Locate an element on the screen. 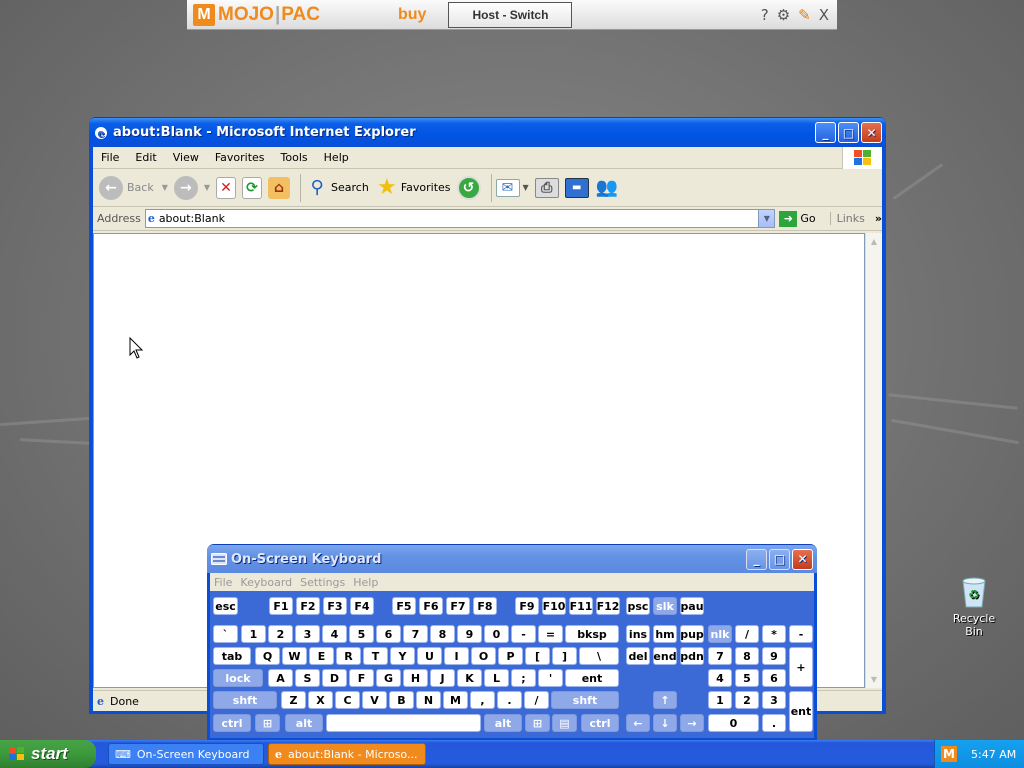 The height and width of the screenshot is (768, 1024). key--: - is located at coordinates (523, 634).